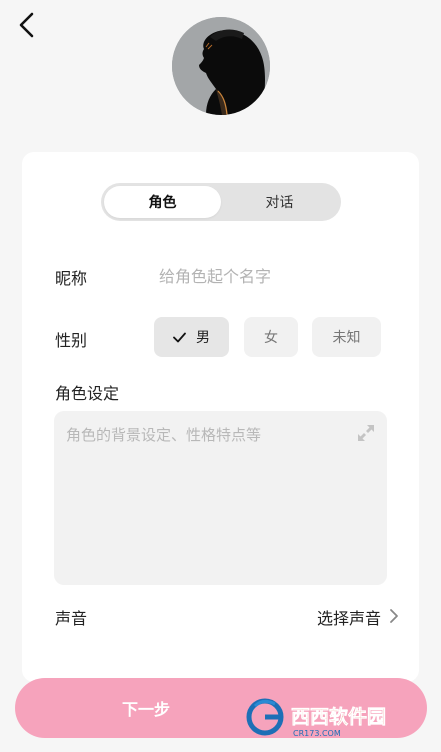  I want to click on voice-label: 声音, so click(71, 618).